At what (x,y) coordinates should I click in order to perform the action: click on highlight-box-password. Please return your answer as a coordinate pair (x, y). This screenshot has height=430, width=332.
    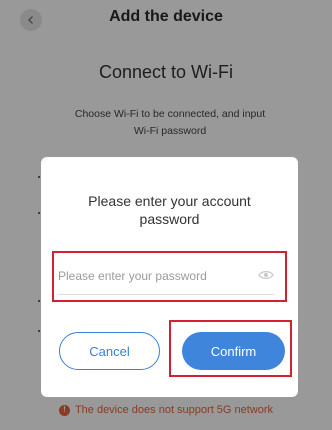
    Looking at the image, I should click on (169, 276).